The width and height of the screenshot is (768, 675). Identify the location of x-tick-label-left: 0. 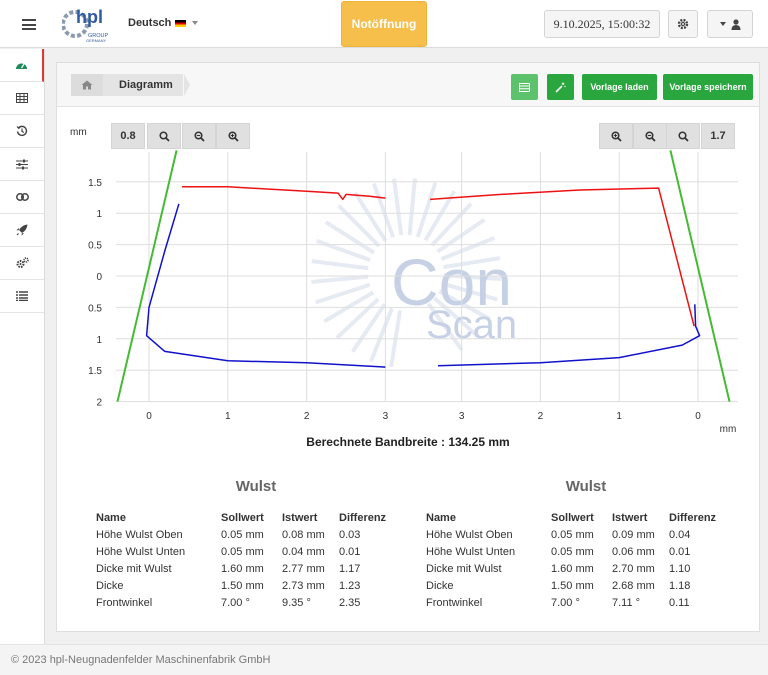
(149, 416).